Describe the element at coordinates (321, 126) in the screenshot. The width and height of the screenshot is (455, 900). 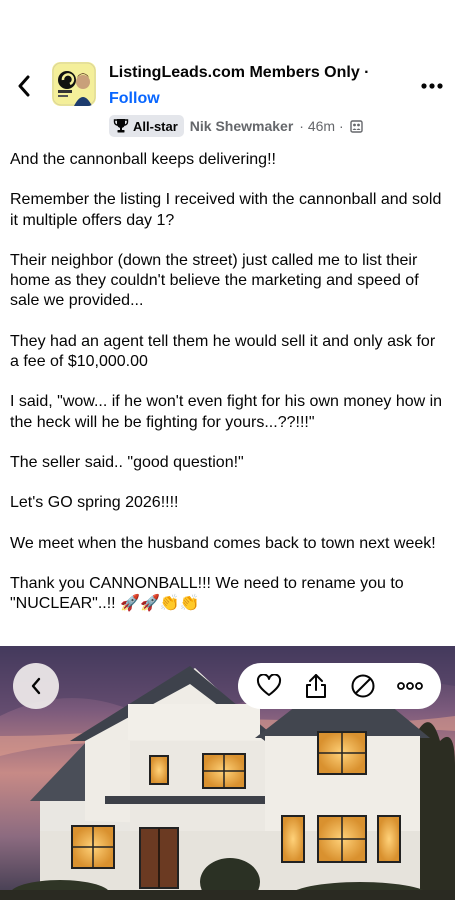
I see `post-time: · 46m ·` at that location.